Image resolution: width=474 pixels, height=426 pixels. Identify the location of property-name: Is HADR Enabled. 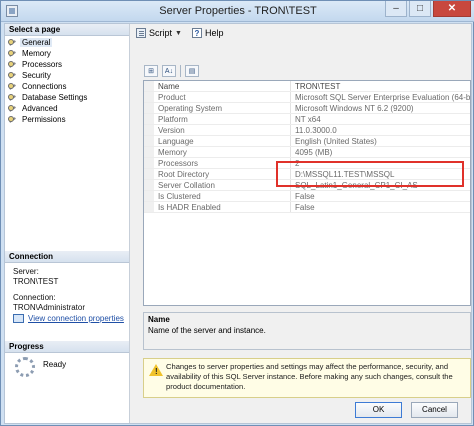
(222, 207).